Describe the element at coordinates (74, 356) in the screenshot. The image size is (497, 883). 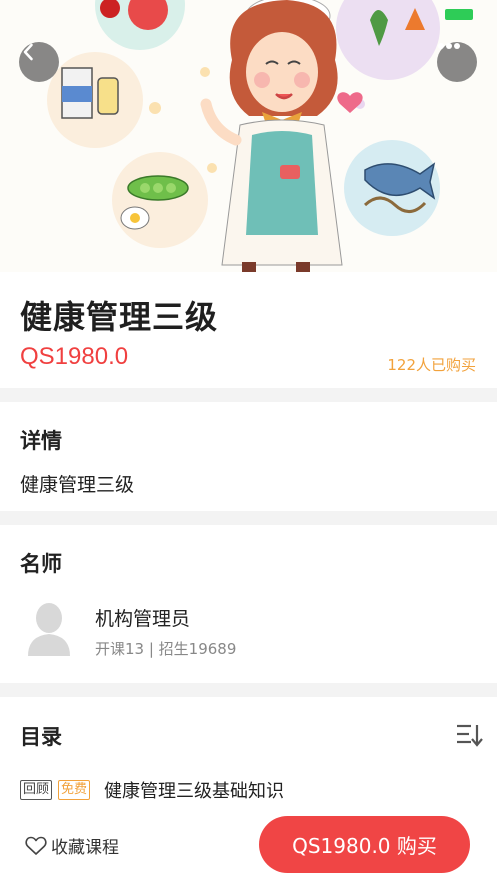
I see `course-price: QS1980.0` at that location.